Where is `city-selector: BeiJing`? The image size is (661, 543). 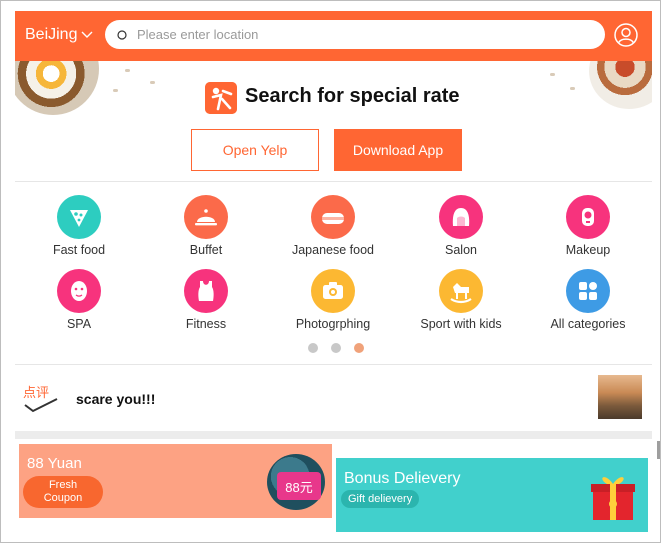
city-selector: BeiJing is located at coordinates (59, 35).